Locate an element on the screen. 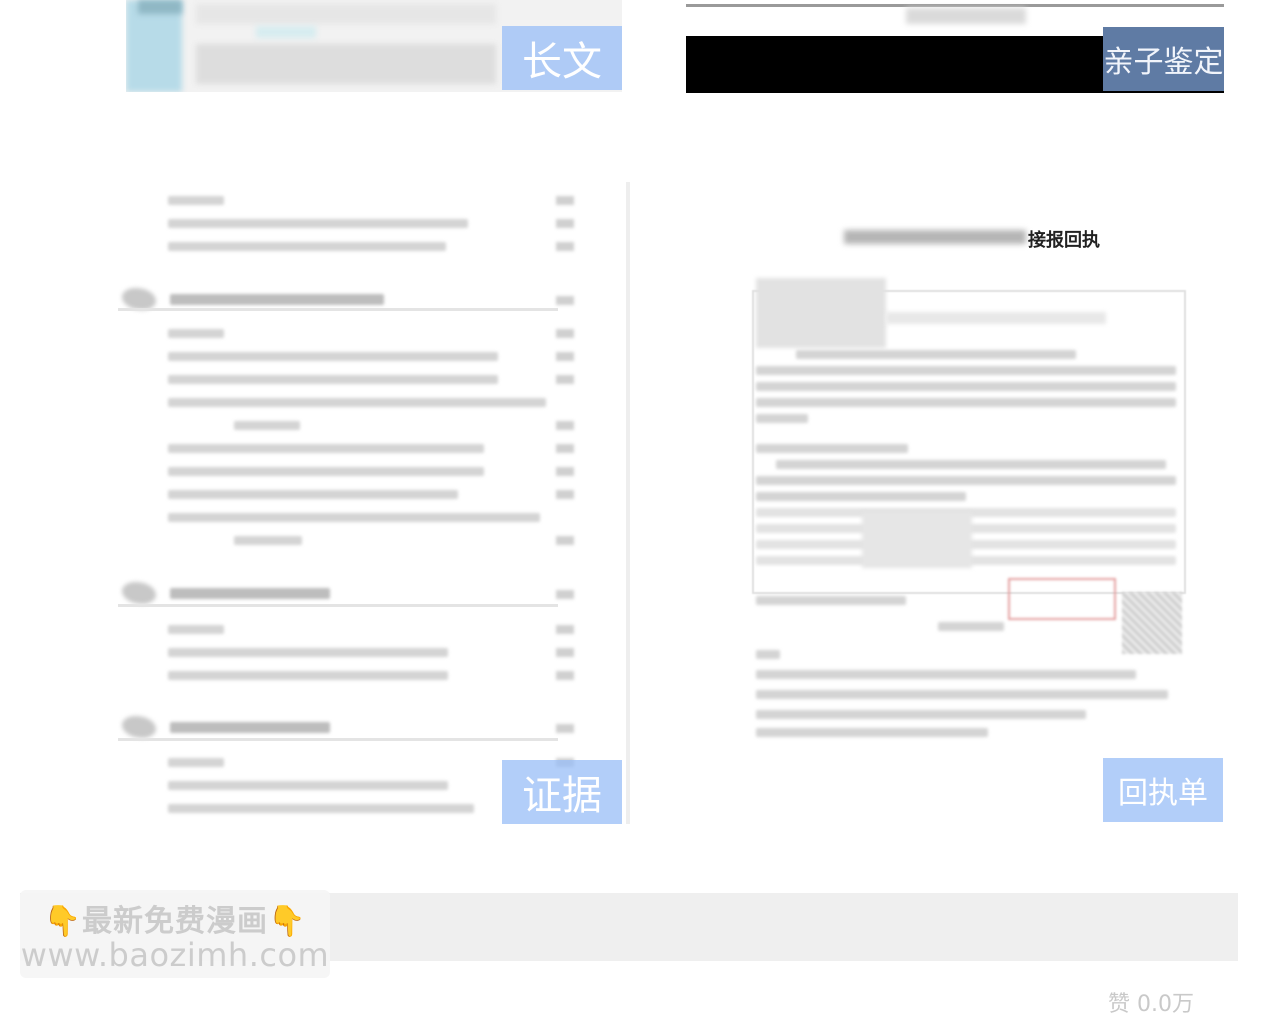 This screenshot has height=1018, width=1280. watermark-slogan: 👇最新免费漫画👇 is located at coordinates (175, 918).